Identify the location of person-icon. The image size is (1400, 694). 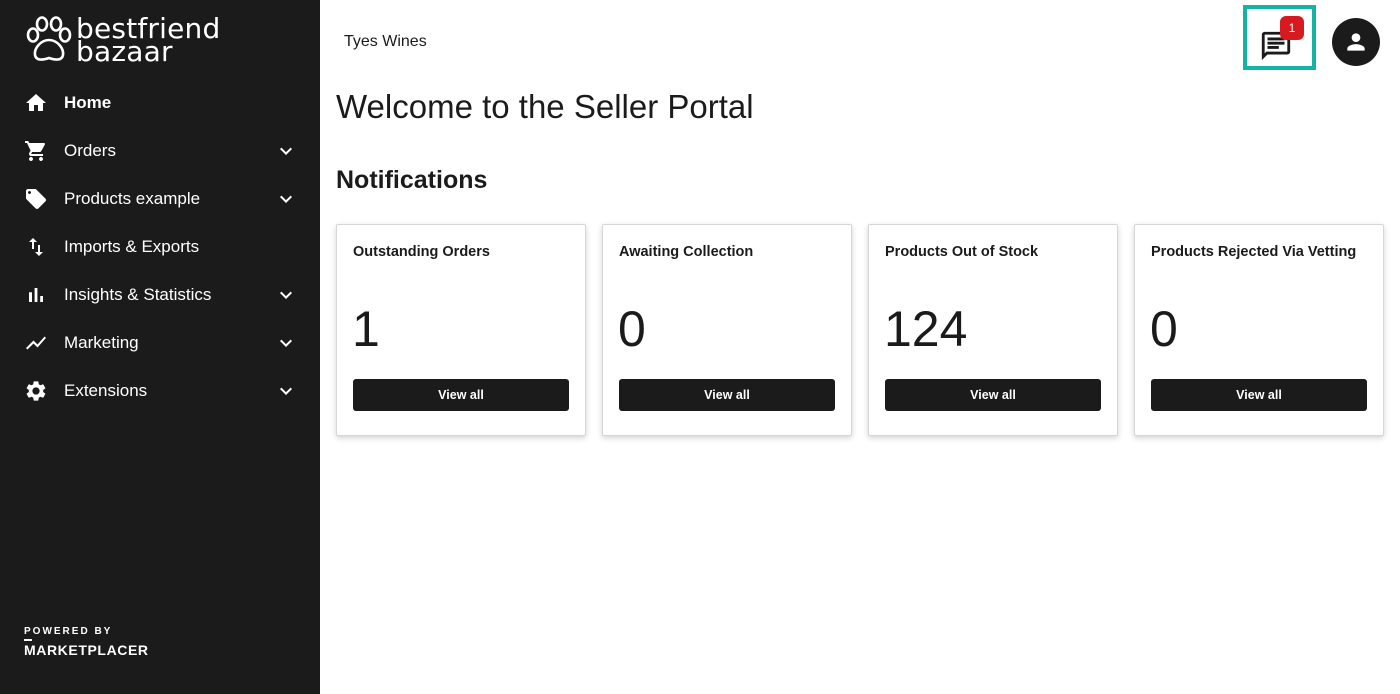
(1356, 42).